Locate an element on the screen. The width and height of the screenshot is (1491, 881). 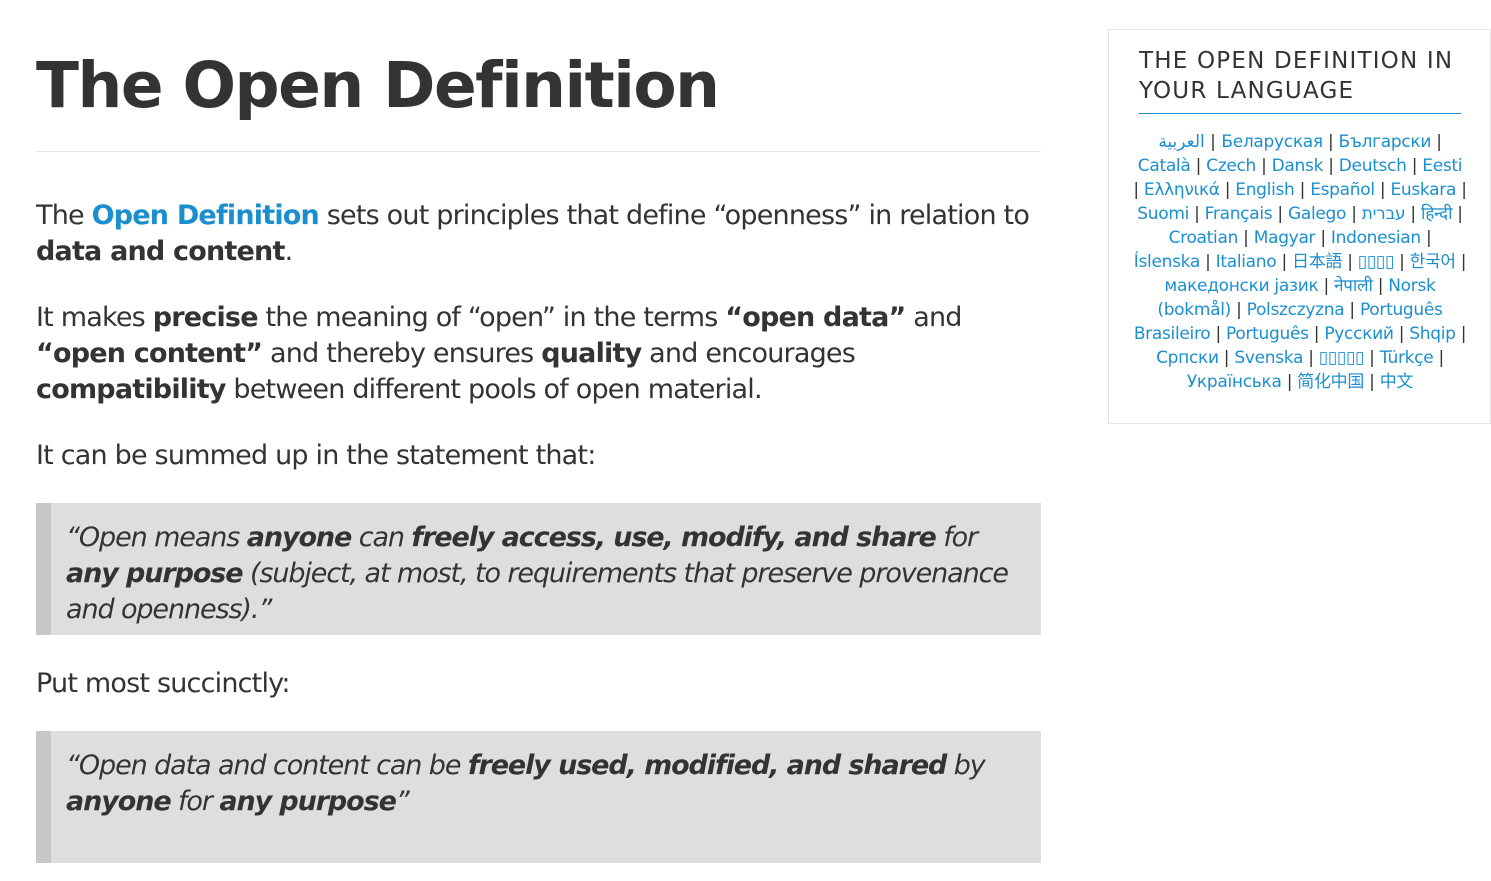
language-link: Ελληνικά is located at coordinates (1182, 190).